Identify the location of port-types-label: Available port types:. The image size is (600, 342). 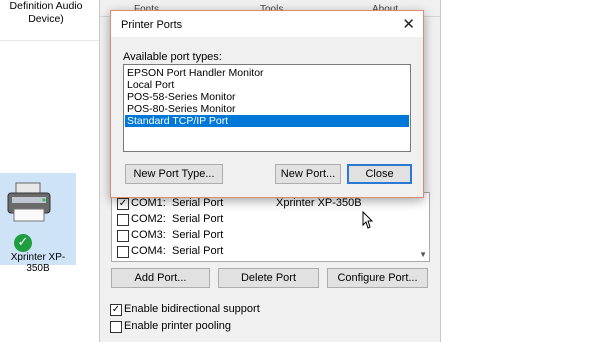
(172, 57).